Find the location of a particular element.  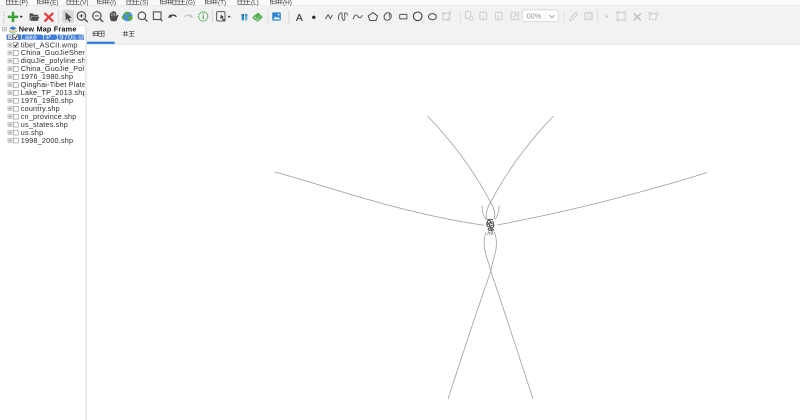

svg-text: (H) is located at coordinates (287, 3).